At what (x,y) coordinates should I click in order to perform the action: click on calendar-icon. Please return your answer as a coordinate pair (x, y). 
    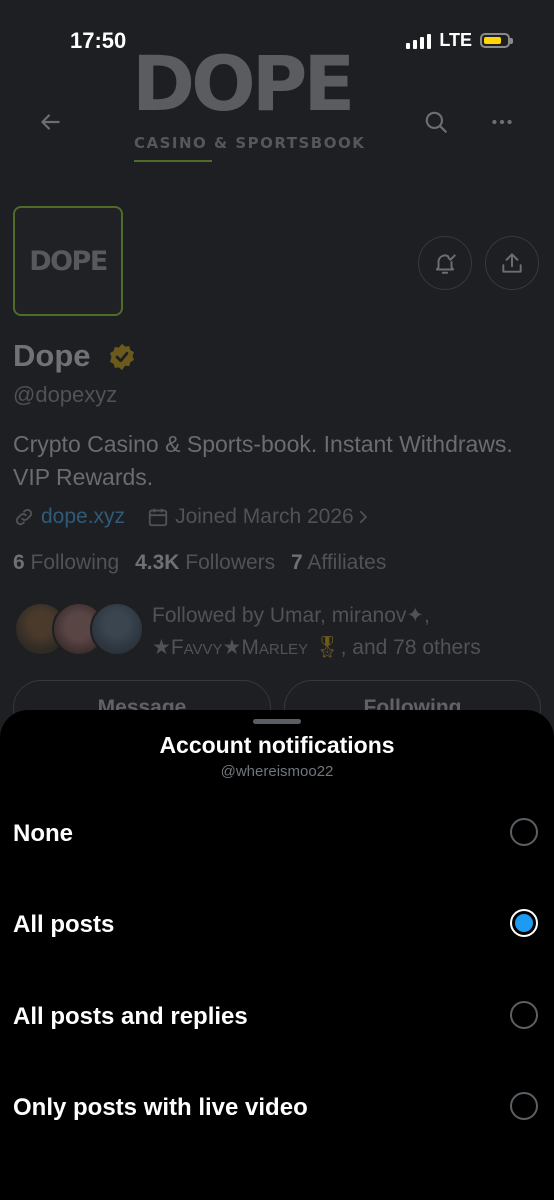
    Looking at the image, I should click on (158, 517).